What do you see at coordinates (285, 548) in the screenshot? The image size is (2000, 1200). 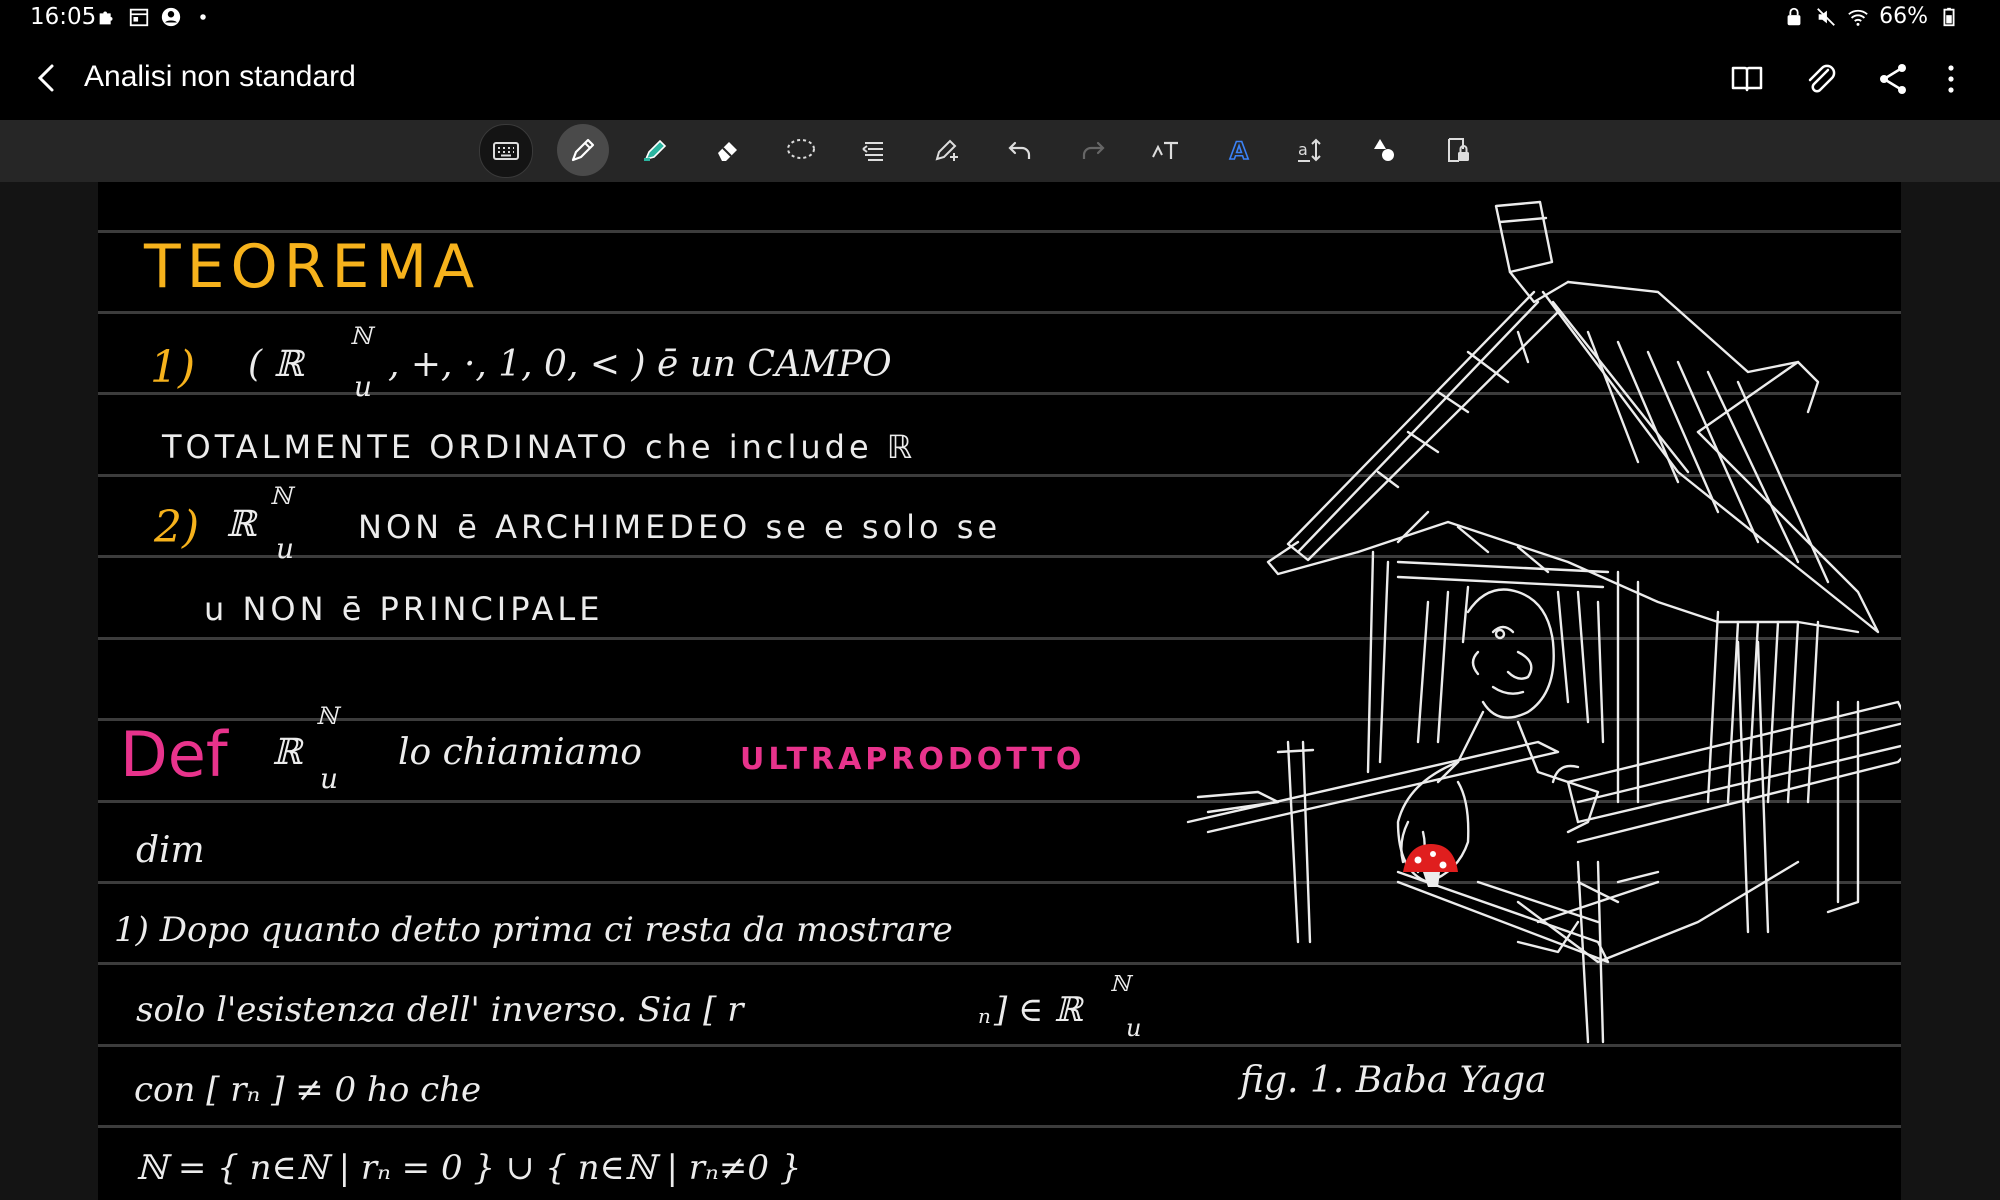 I see `theorem-item-2-sub: u` at bounding box center [285, 548].